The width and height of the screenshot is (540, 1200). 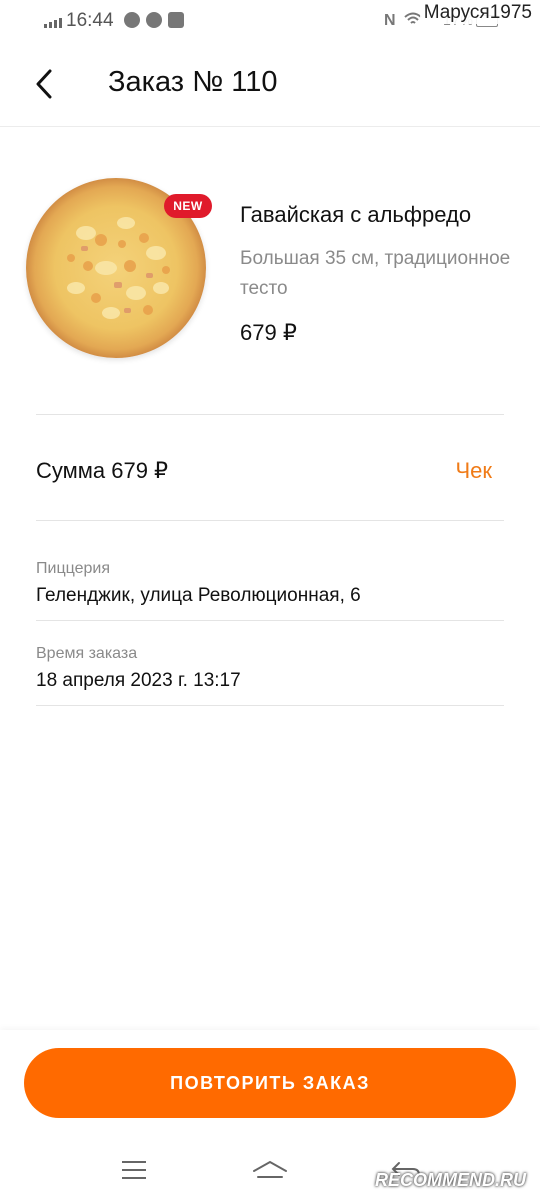 What do you see at coordinates (53, 23) in the screenshot?
I see `signal-icon` at bounding box center [53, 23].